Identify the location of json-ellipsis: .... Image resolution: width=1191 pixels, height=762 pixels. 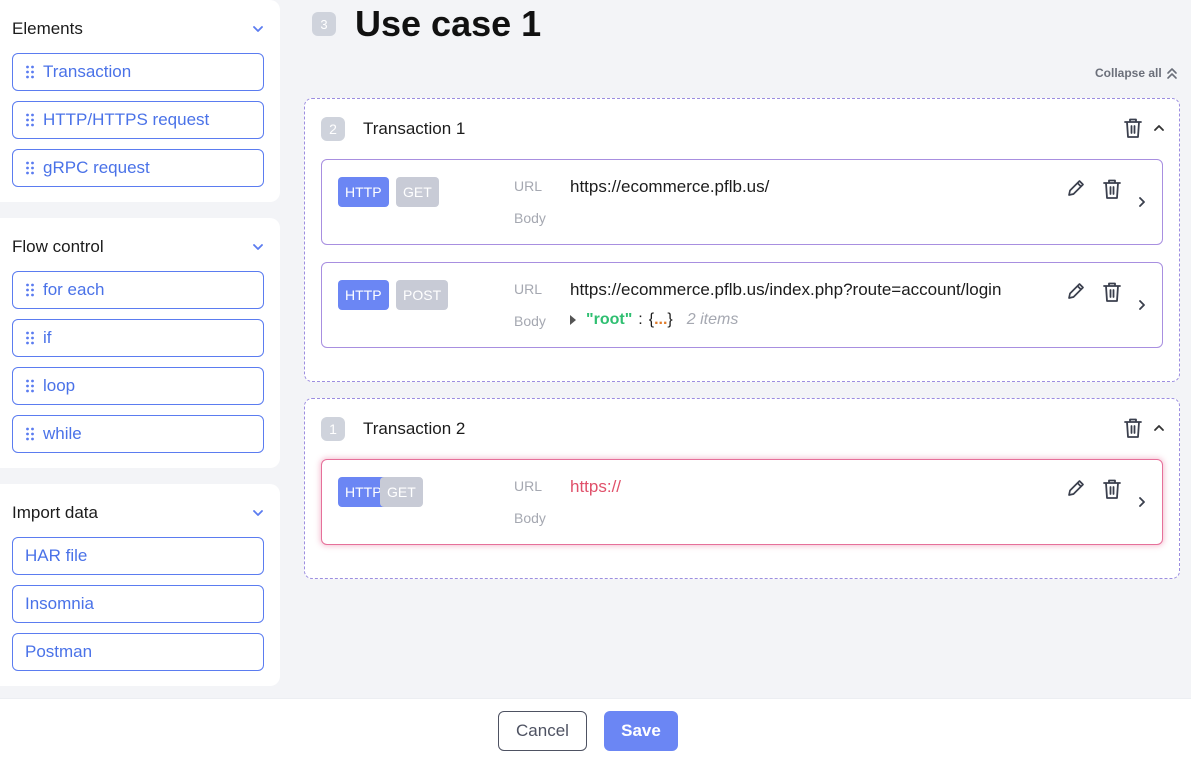
(661, 319).